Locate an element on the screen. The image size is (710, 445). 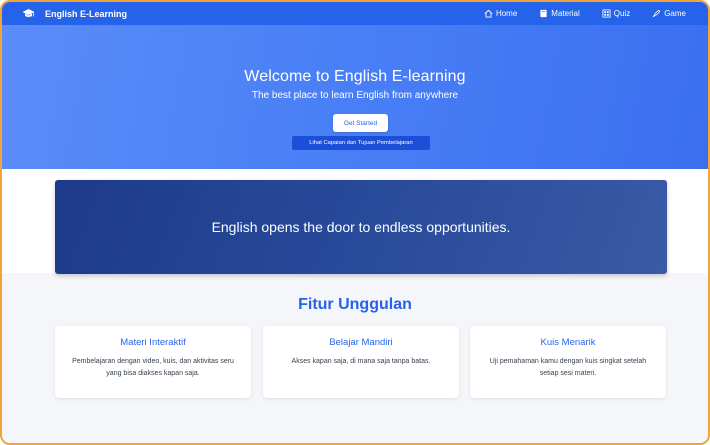
rocket-icon is located at coordinates (656, 13).